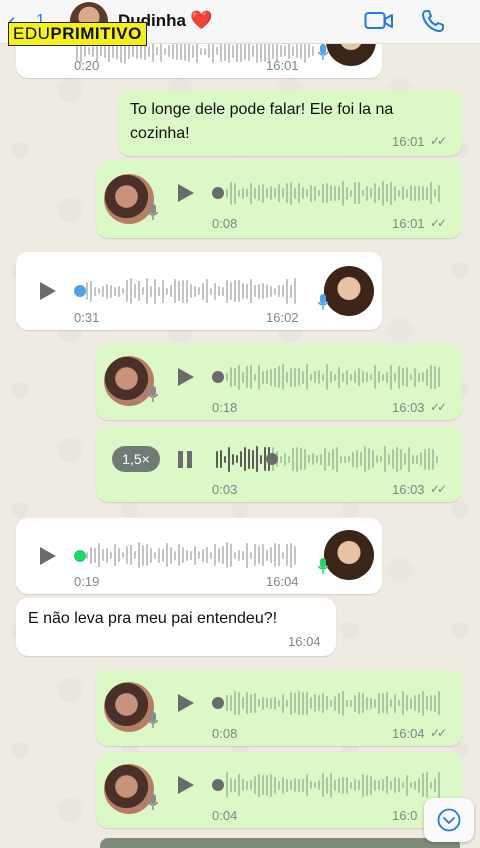 Image resolution: width=480 pixels, height=848 pixels. What do you see at coordinates (438, 407) in the screenshot?
I see `read-ticks-icon: ✓✓` at bounding box center [438, 407].